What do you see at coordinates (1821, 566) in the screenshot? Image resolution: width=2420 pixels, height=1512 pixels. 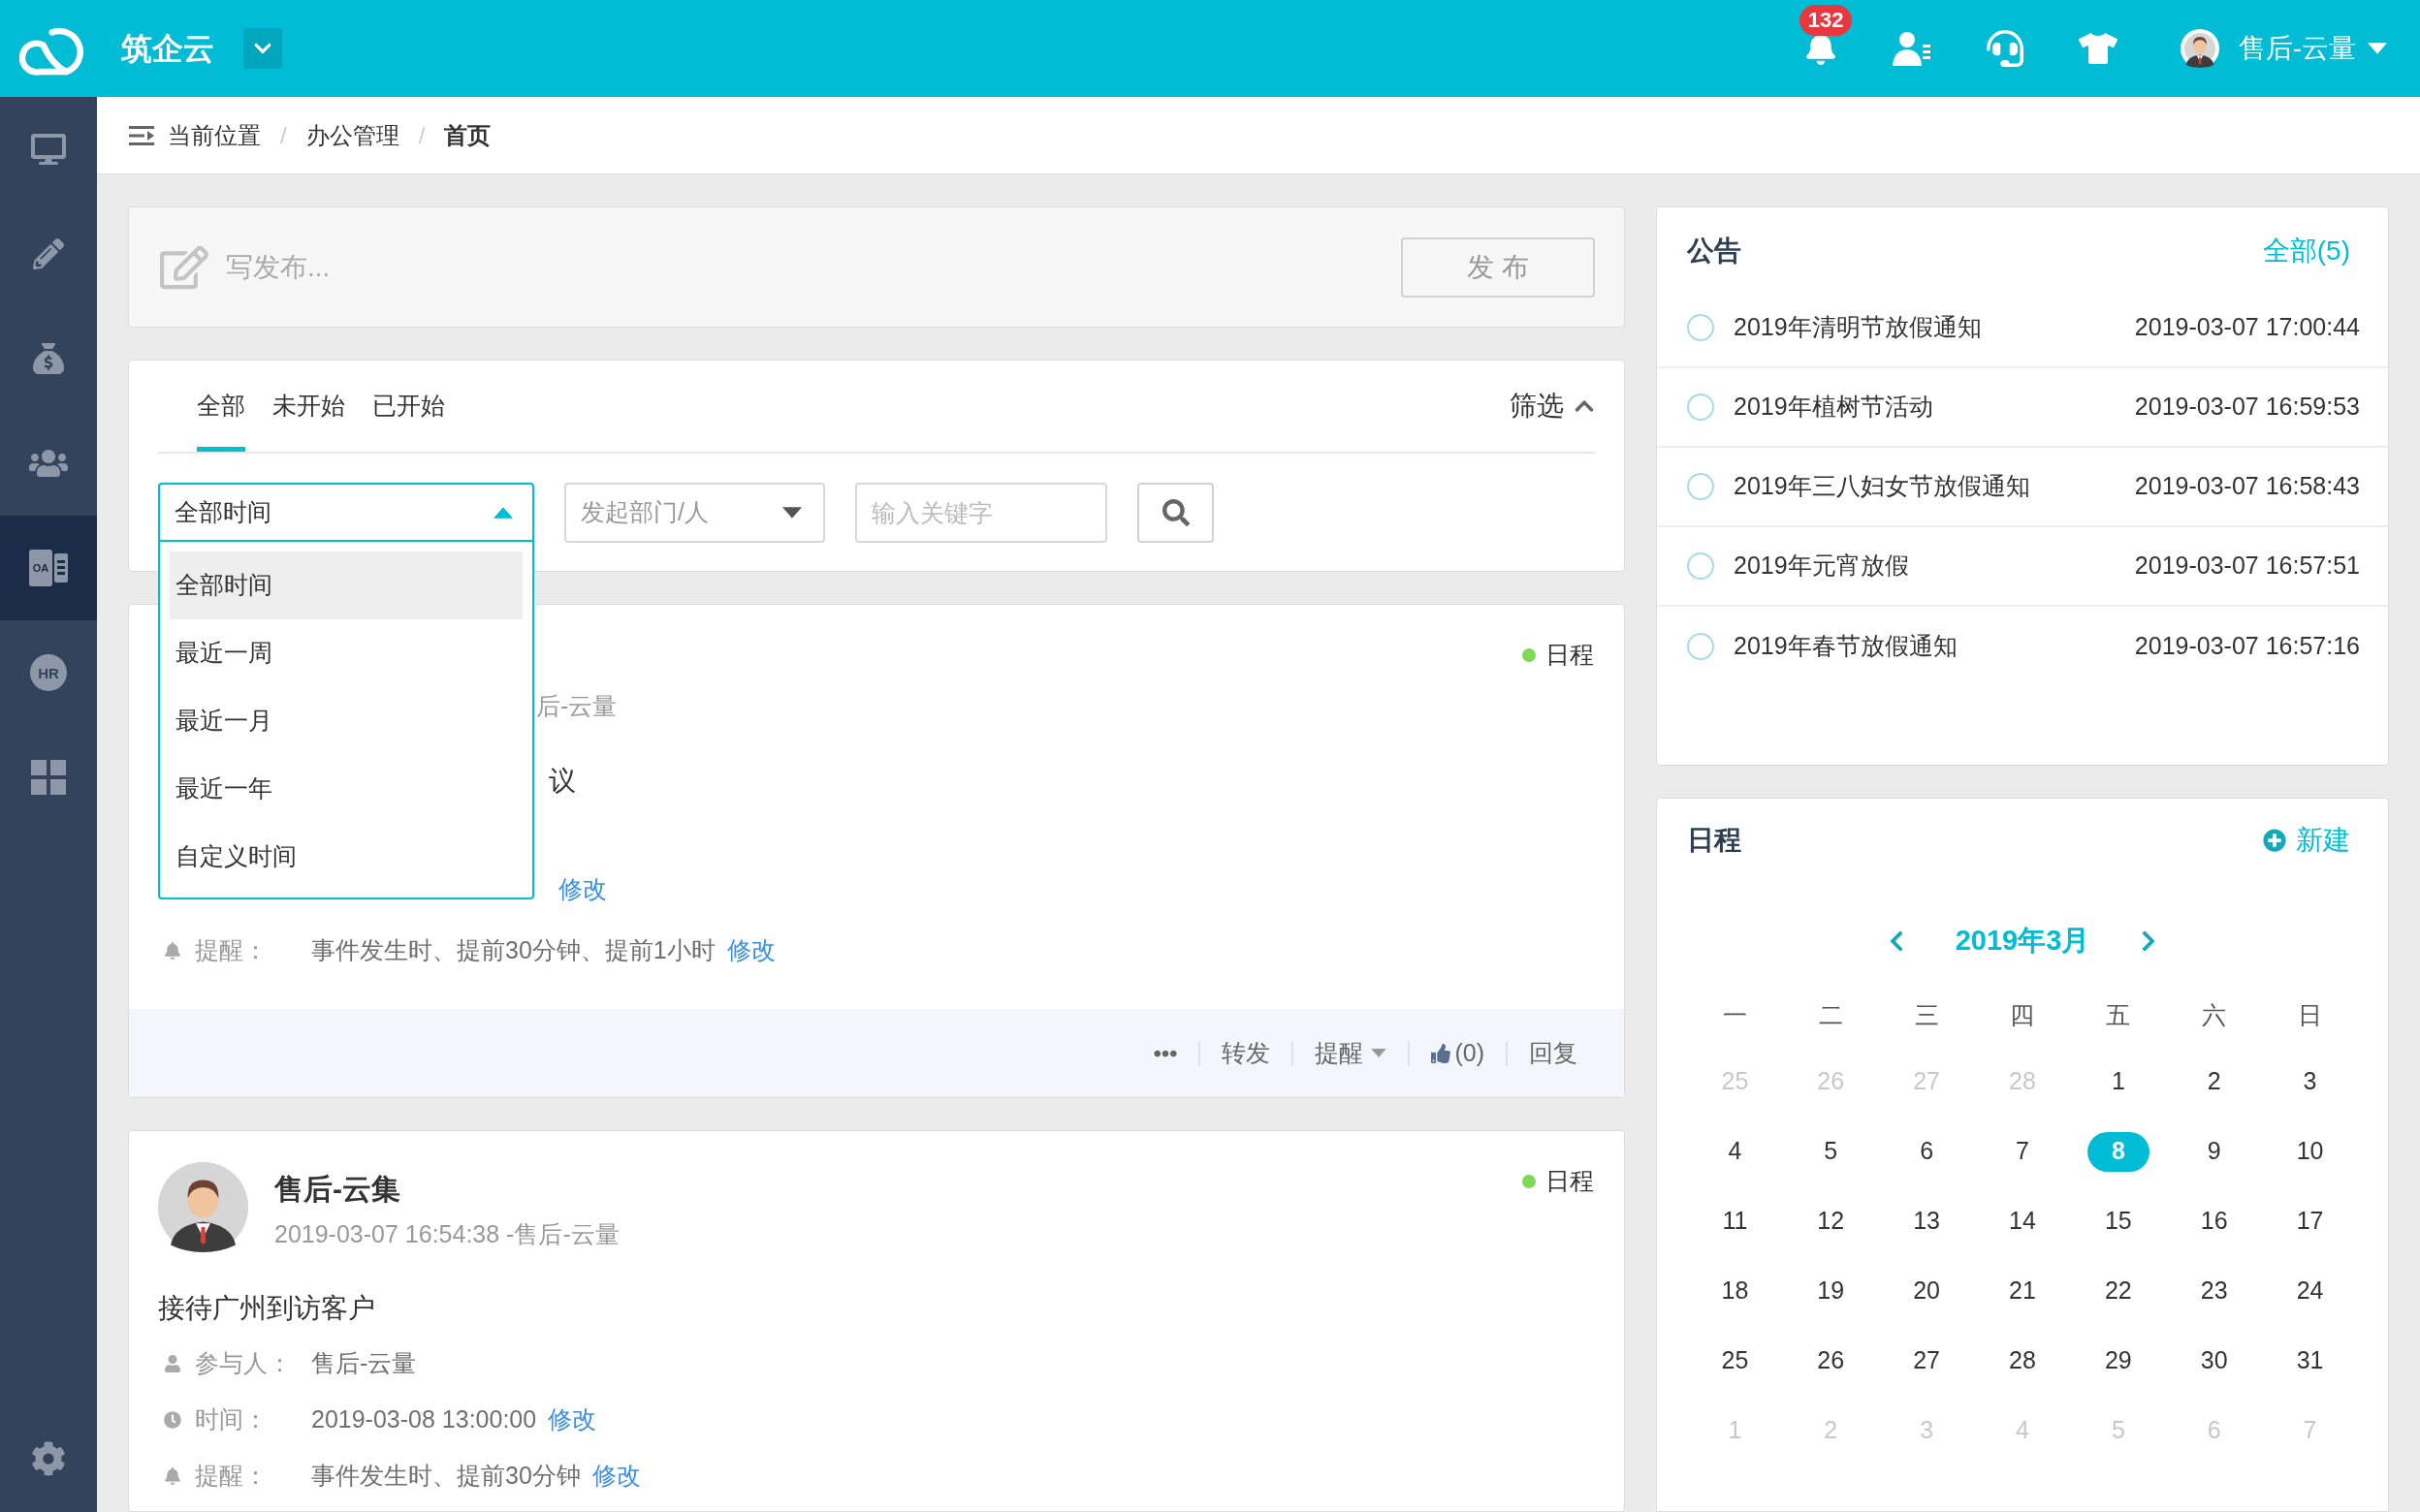 I see `notice-title: 2019年元宵放假` at bounding box center [1821, 566].